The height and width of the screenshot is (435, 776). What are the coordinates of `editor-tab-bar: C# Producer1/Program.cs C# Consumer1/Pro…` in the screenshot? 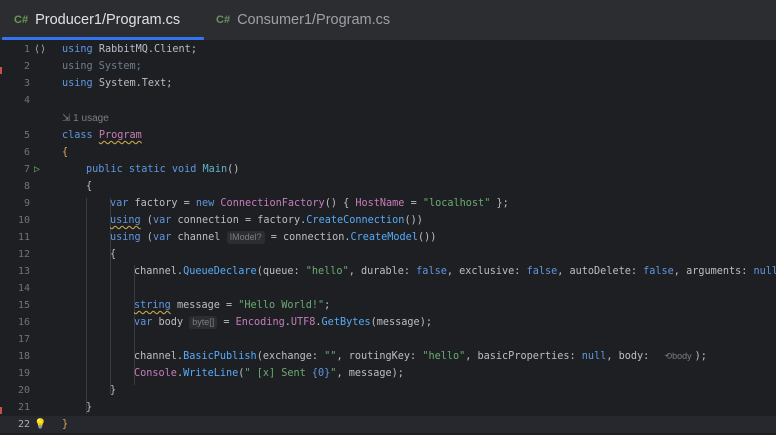 It's located at (388, 20).